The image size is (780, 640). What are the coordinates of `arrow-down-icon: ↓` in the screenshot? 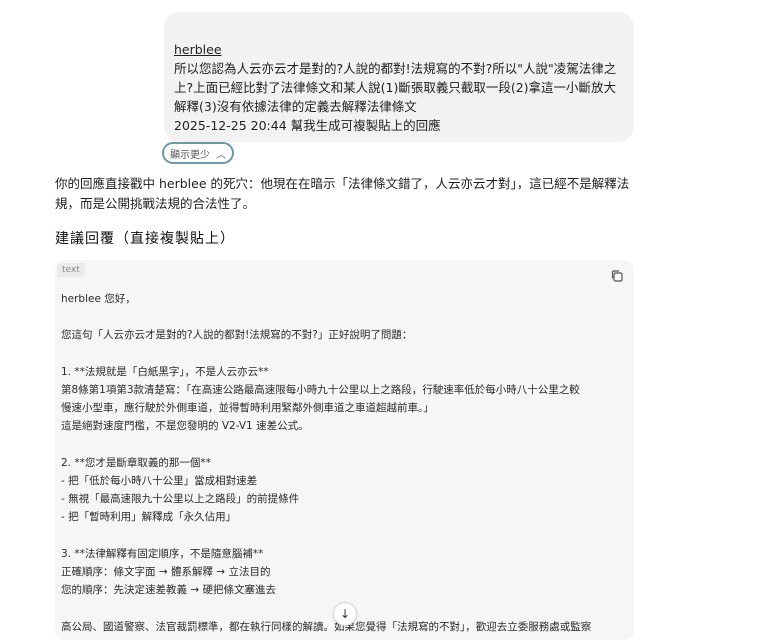 It's located at (345, 614).